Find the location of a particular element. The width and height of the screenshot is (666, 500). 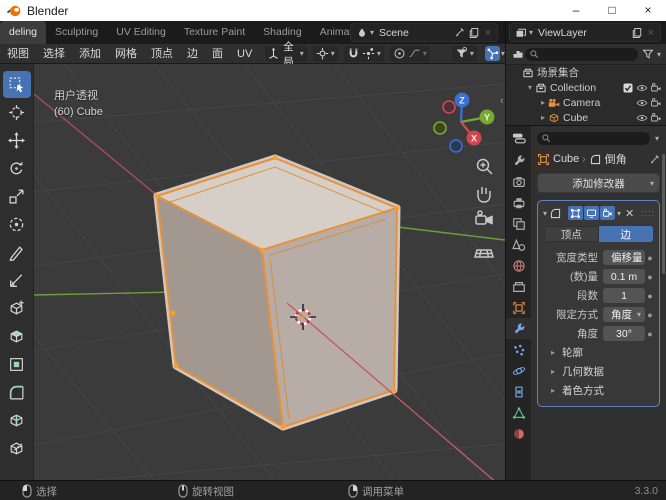

properties-tab-physics is located at coordinates (518, 370).